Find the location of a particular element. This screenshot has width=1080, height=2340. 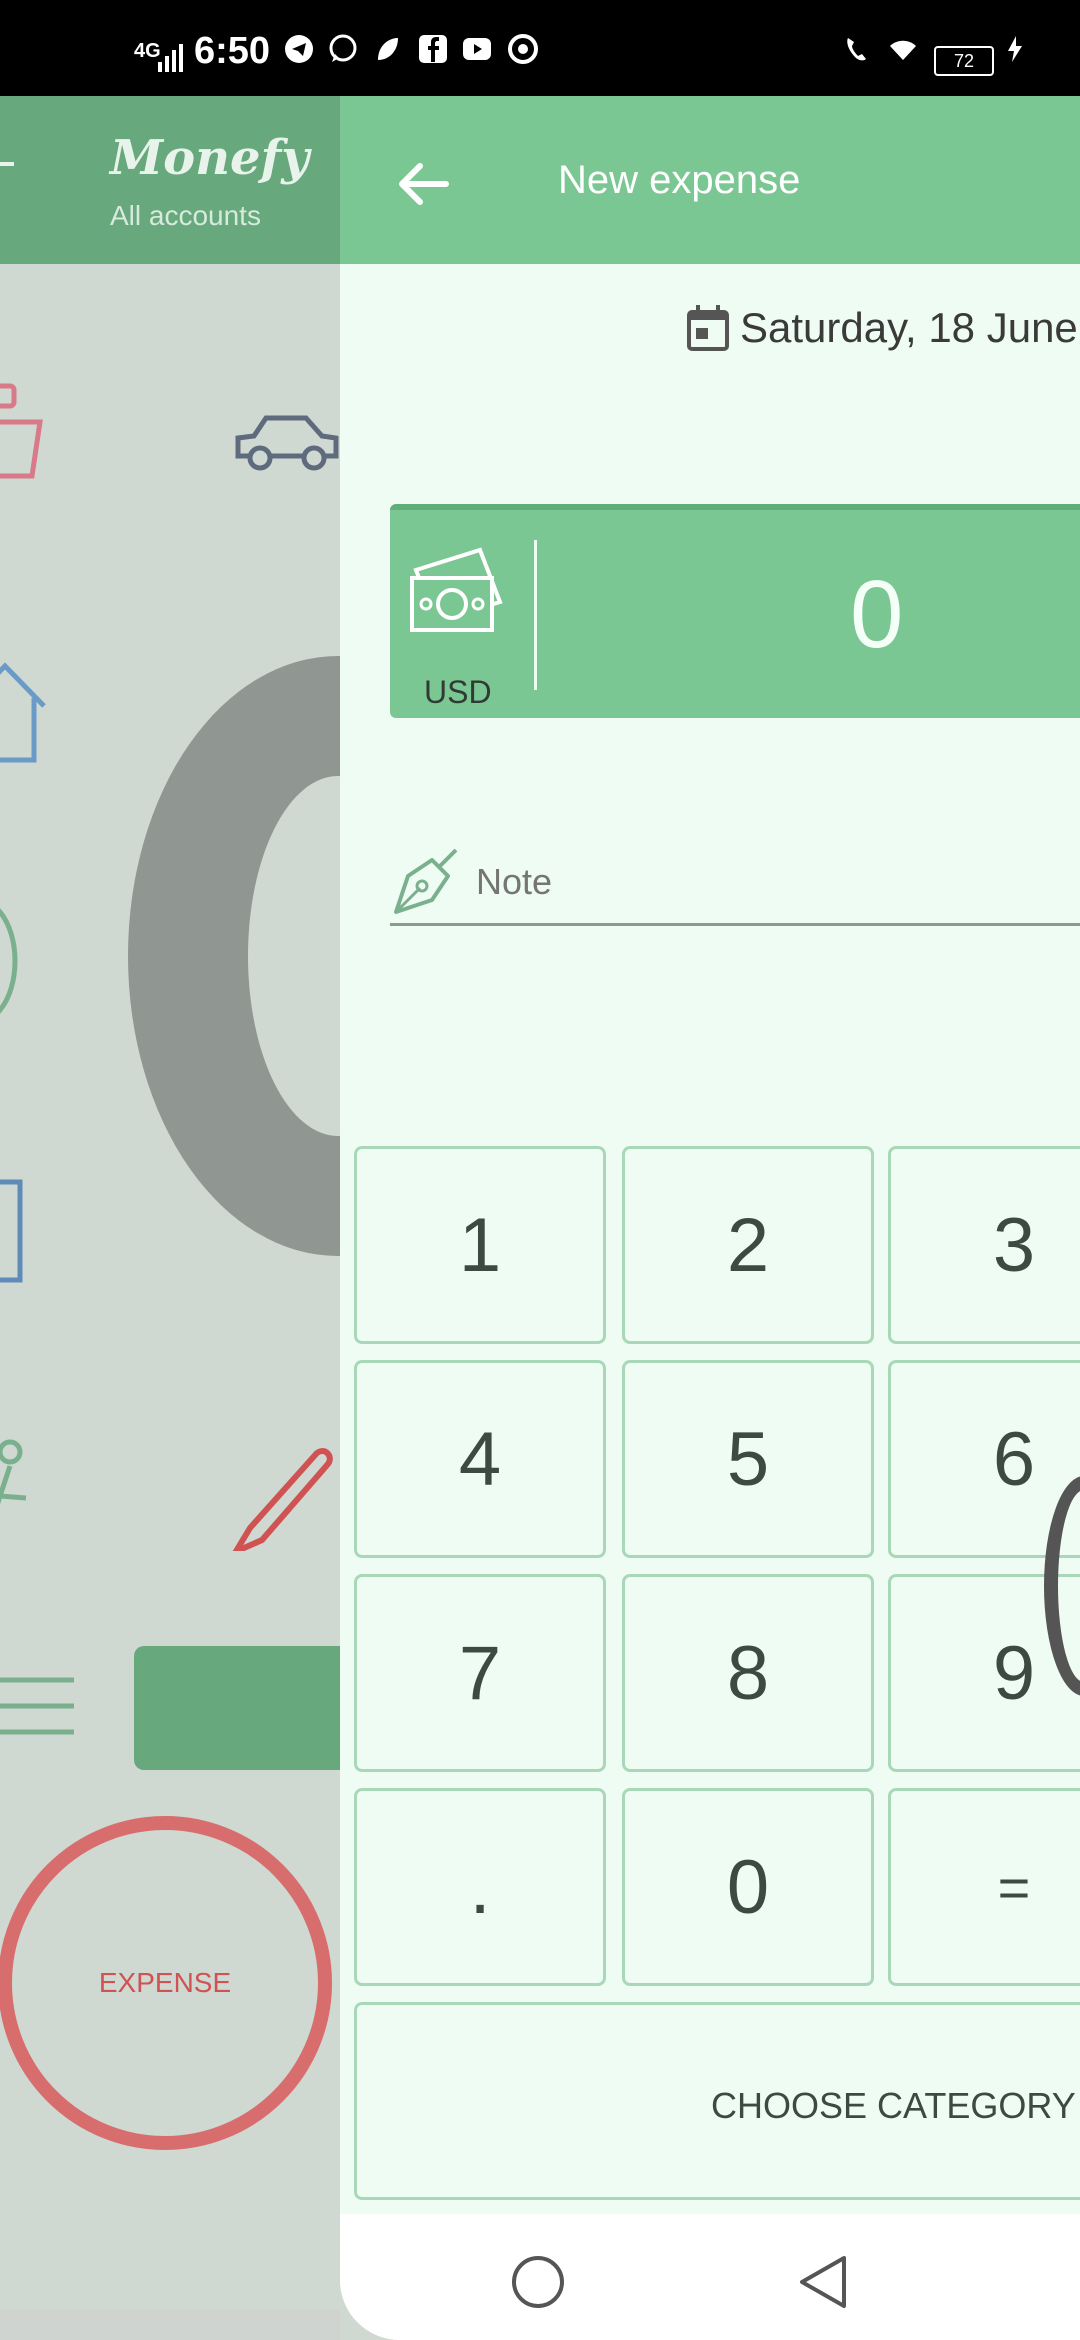

panel-header: New expense is located at coordinates (710, 180).